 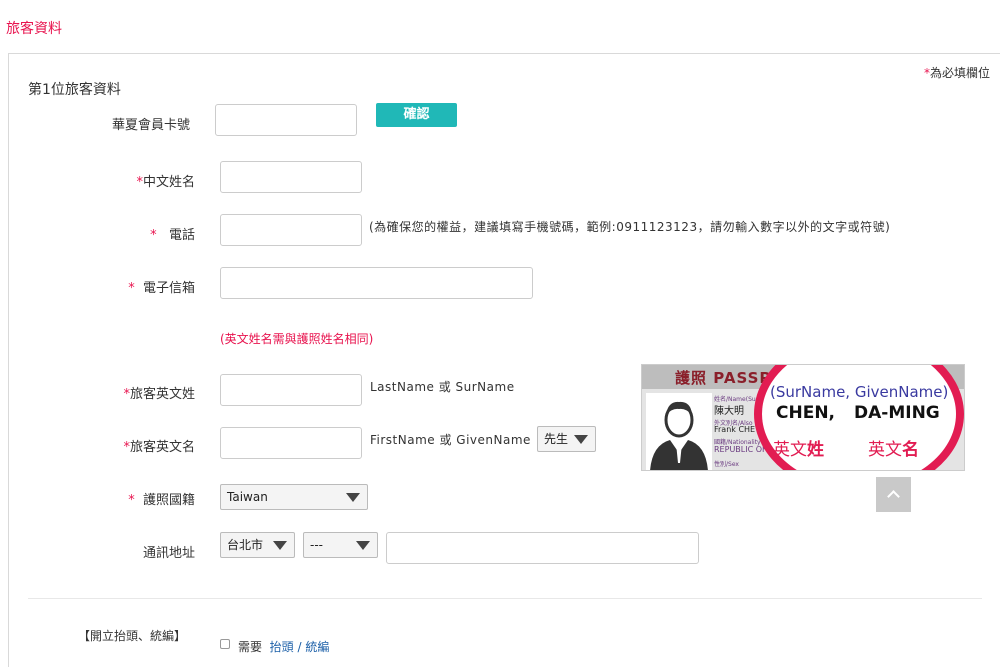 I want to click on nationality-star: *, so click(x=131, y=500).